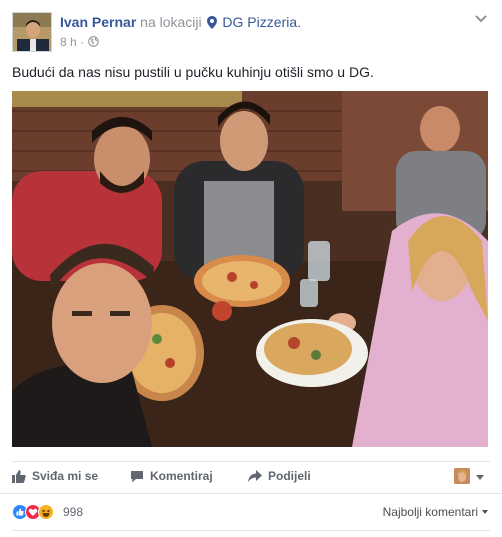  What do you see at coordinates (32, 32) in the screenshot?
I see `author-avatar` at bounding box center [32, 32].